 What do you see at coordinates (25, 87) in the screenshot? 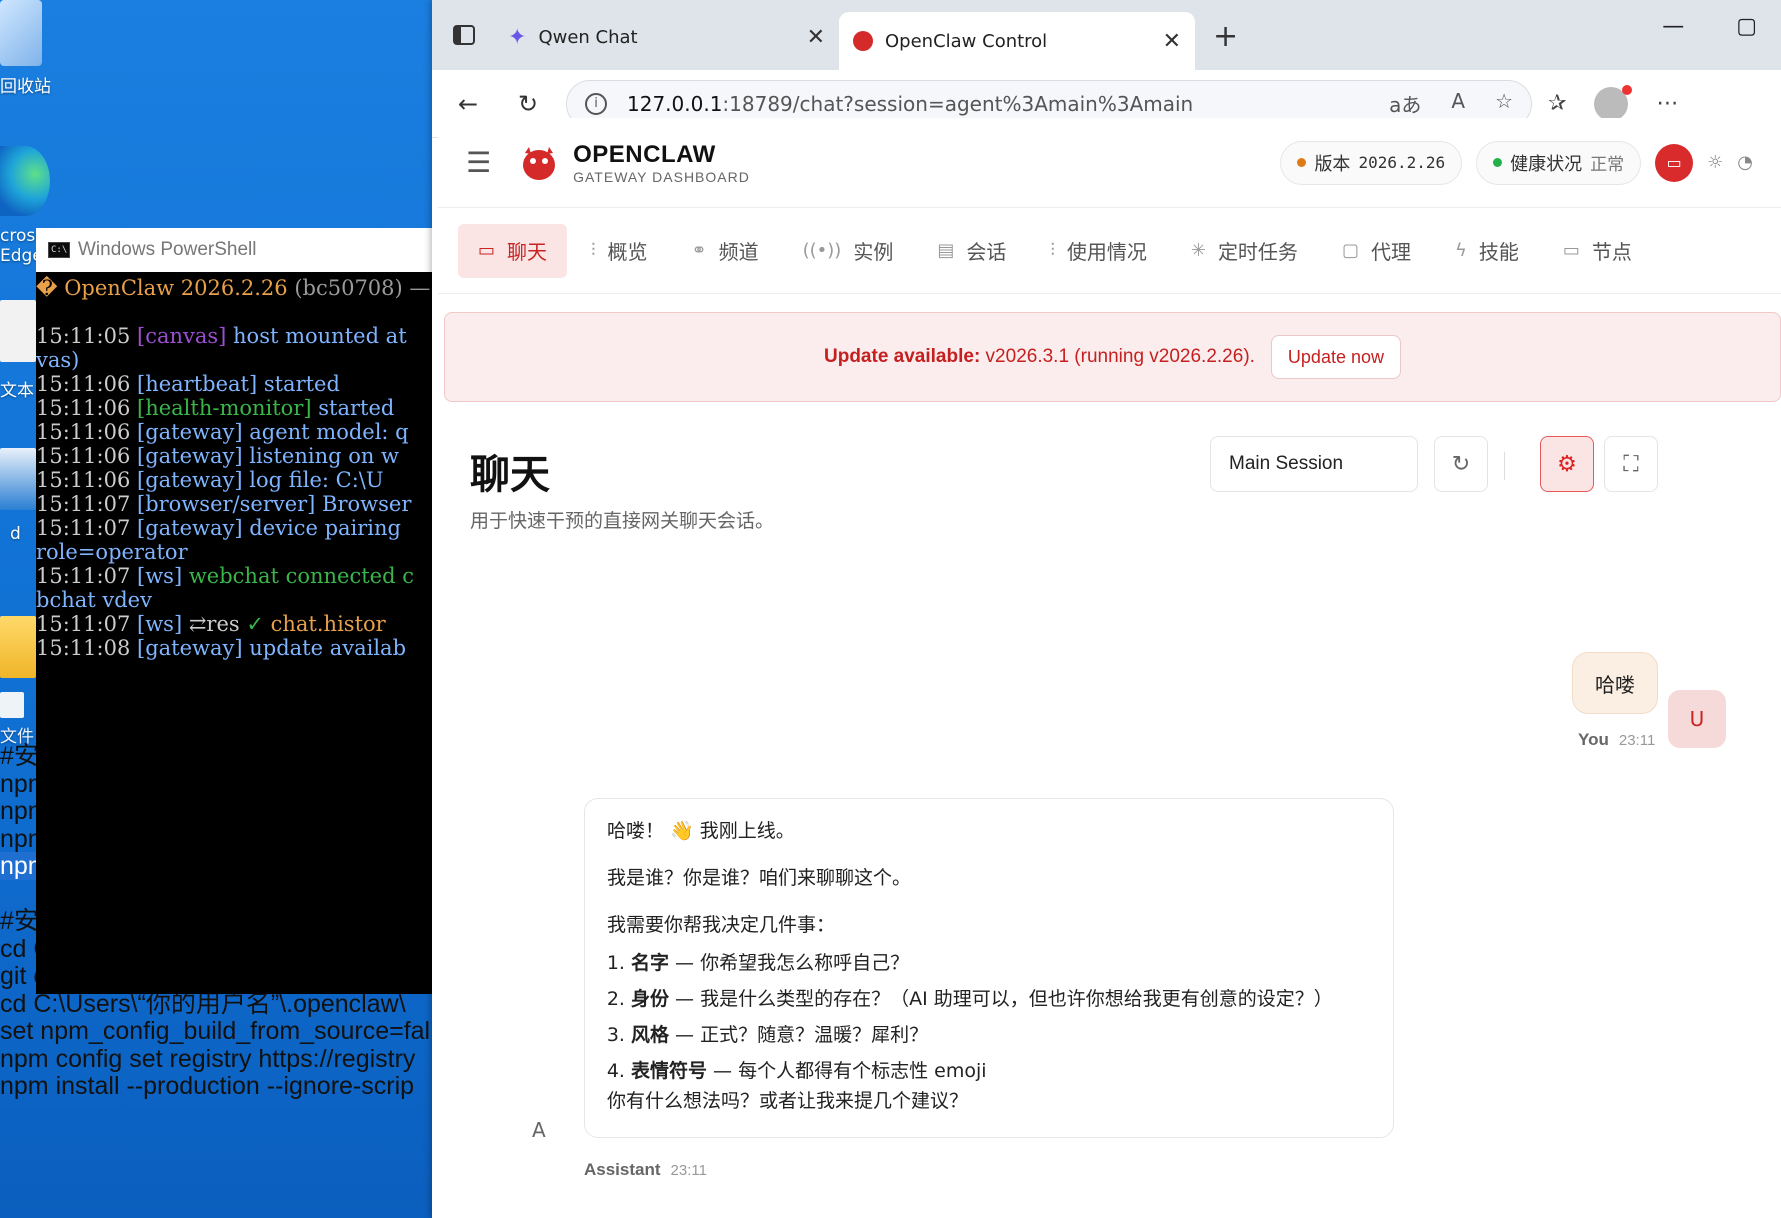
I see `desktop-icon-label: 回收站` at bounding box center [25, 87].